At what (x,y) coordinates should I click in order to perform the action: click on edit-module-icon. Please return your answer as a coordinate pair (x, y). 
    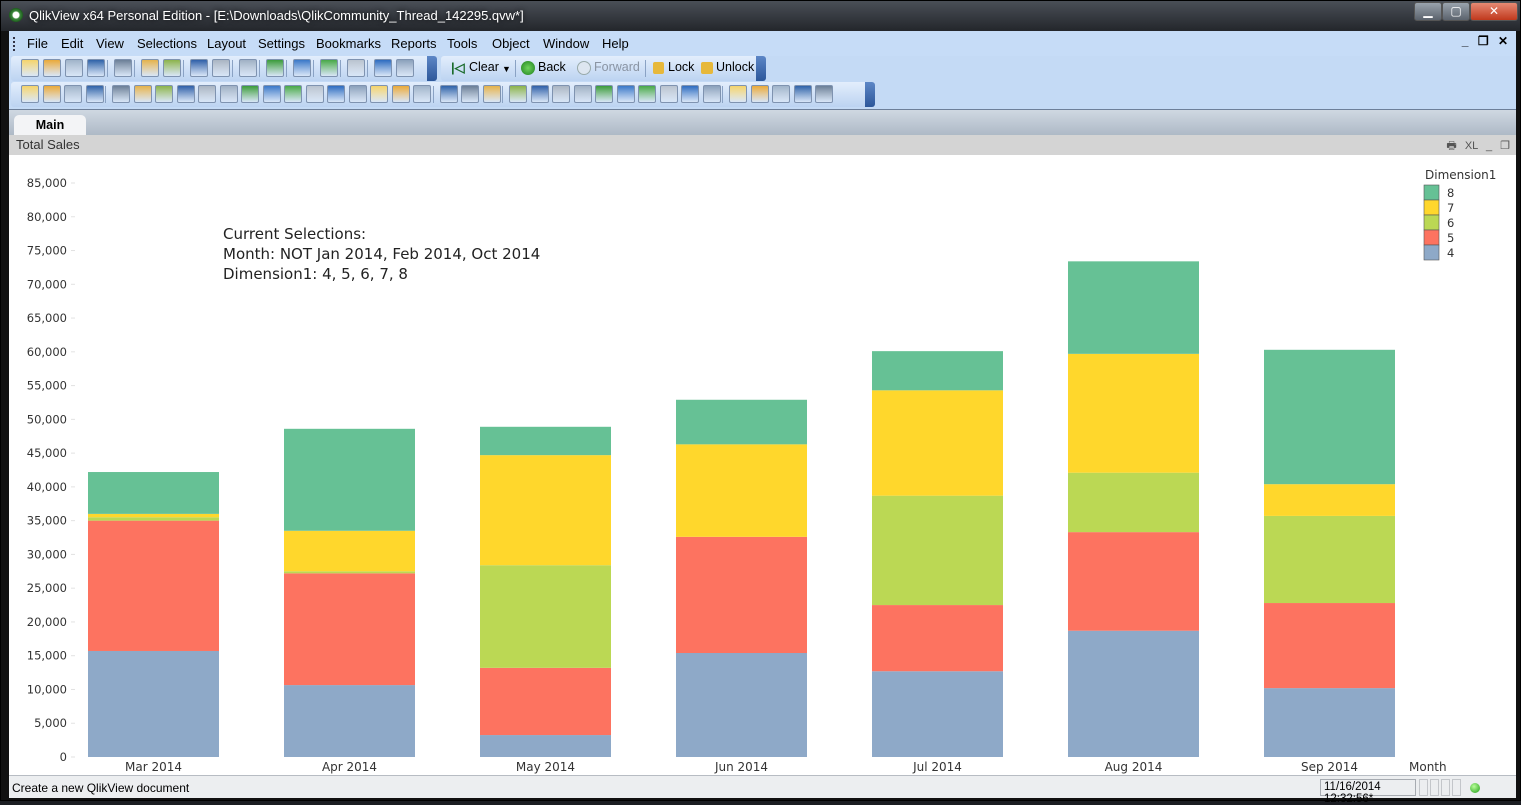
    Looking at the image, I should click on (356, 68).